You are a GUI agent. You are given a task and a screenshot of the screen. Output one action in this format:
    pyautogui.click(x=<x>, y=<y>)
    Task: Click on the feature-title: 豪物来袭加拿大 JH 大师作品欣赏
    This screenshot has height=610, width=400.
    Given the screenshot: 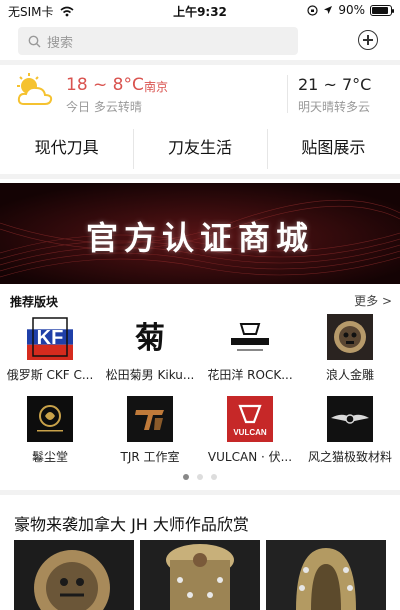 What is the action you would take?
    pyautogui.click(x=131, y=523)
    